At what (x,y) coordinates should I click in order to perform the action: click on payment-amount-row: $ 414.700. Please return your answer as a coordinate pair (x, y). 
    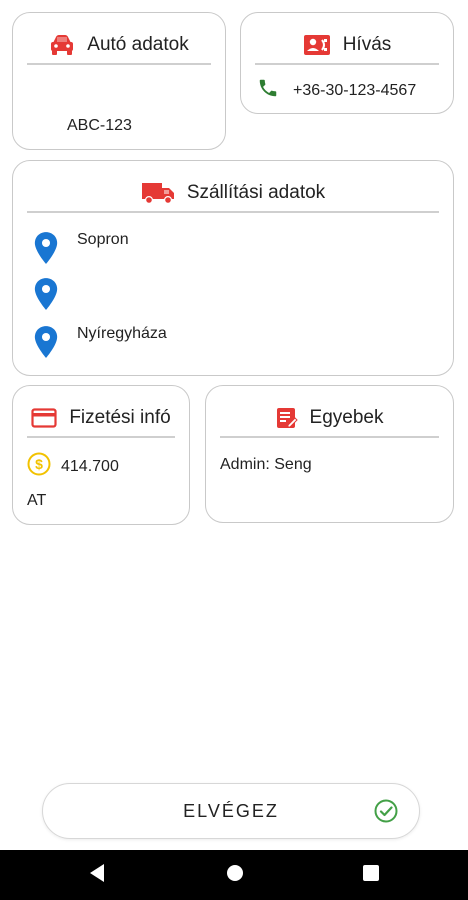
    Looking at the image, I should click on (73, 466).